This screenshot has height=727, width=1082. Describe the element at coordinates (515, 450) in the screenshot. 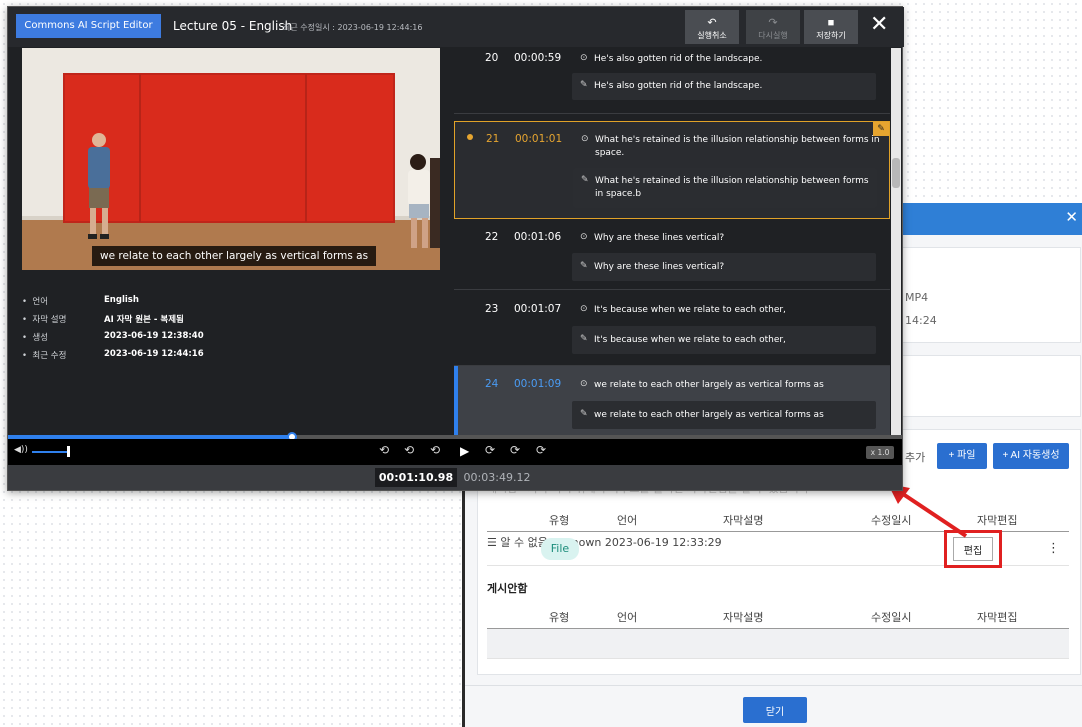

I see `forward-1-icon: ⟳` at that location.